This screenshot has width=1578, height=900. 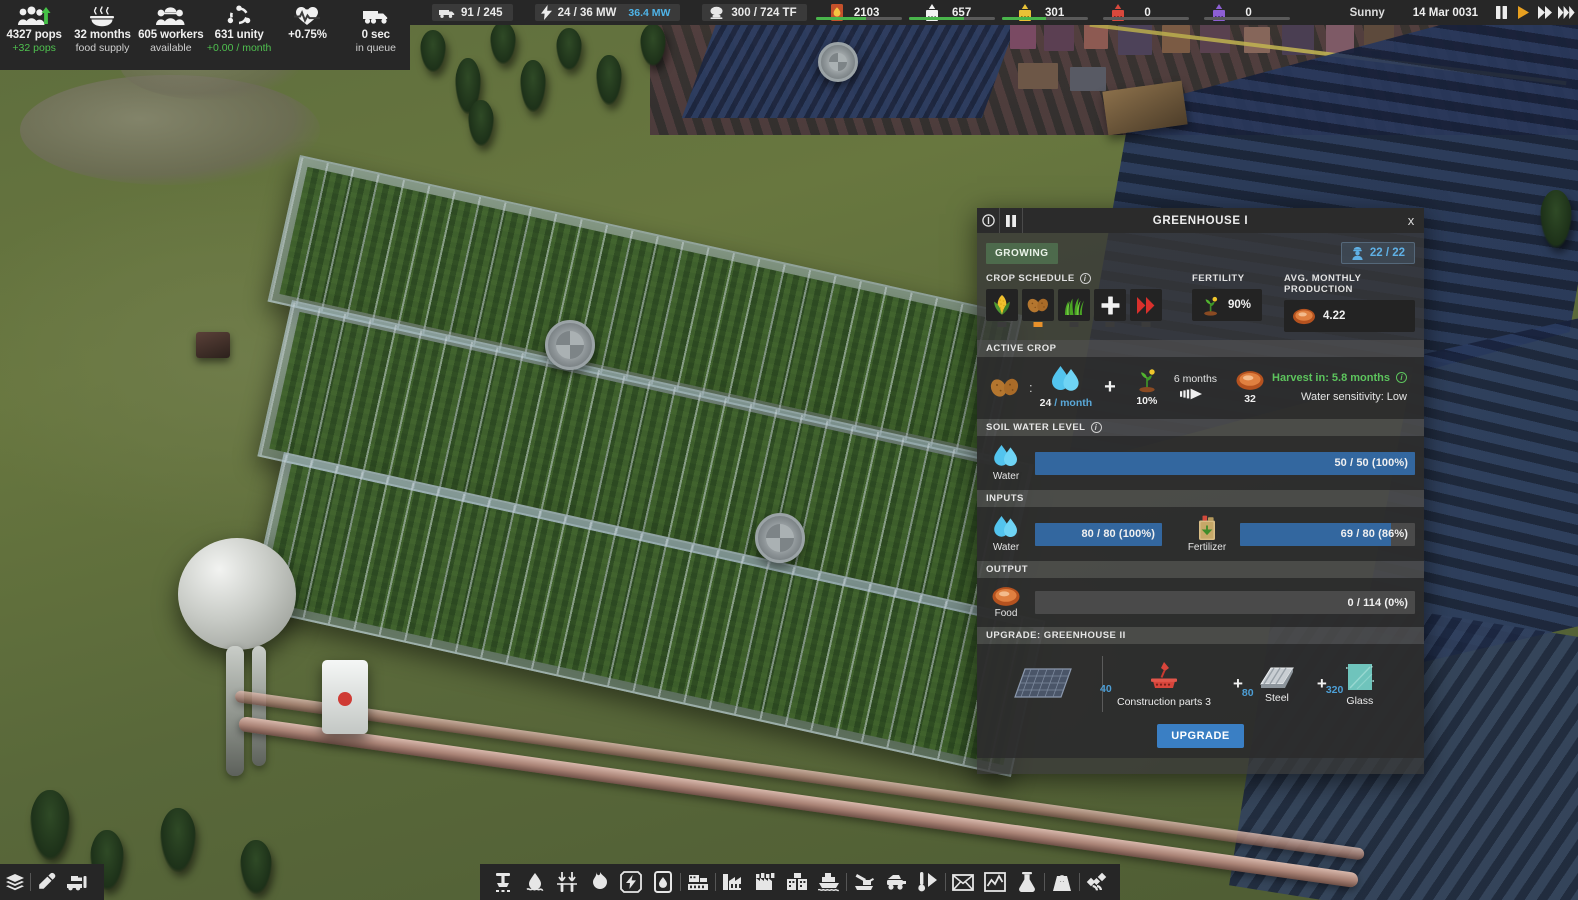 I want to click on tool-extractor, so click(x=503, y=882).